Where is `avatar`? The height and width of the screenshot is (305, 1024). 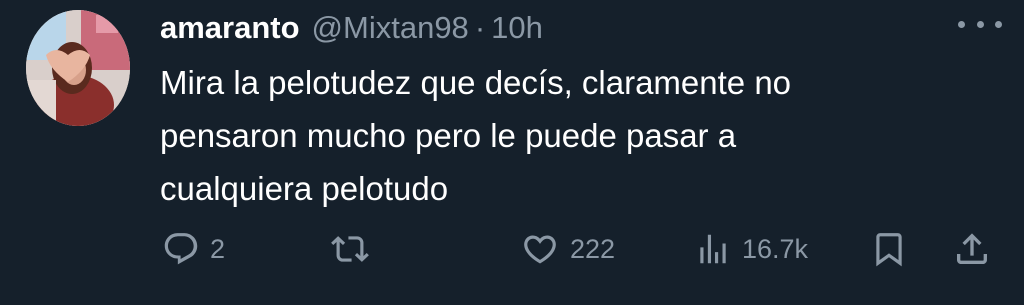
avatar is located at coordinates (78, 68).